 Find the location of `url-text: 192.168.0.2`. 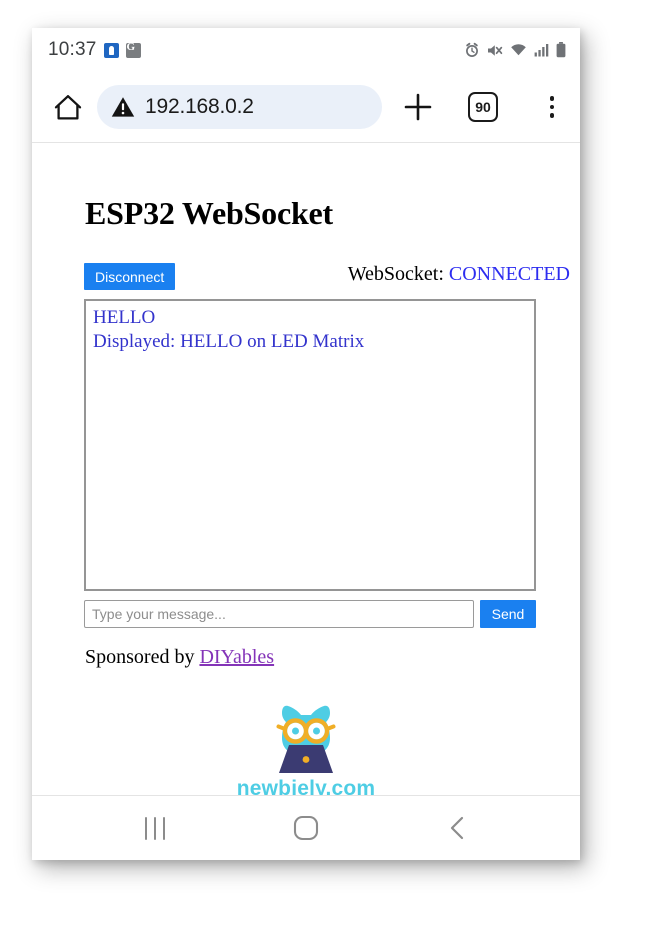

url-text: 192.168.0.2 is located at coordinates (199, 106).